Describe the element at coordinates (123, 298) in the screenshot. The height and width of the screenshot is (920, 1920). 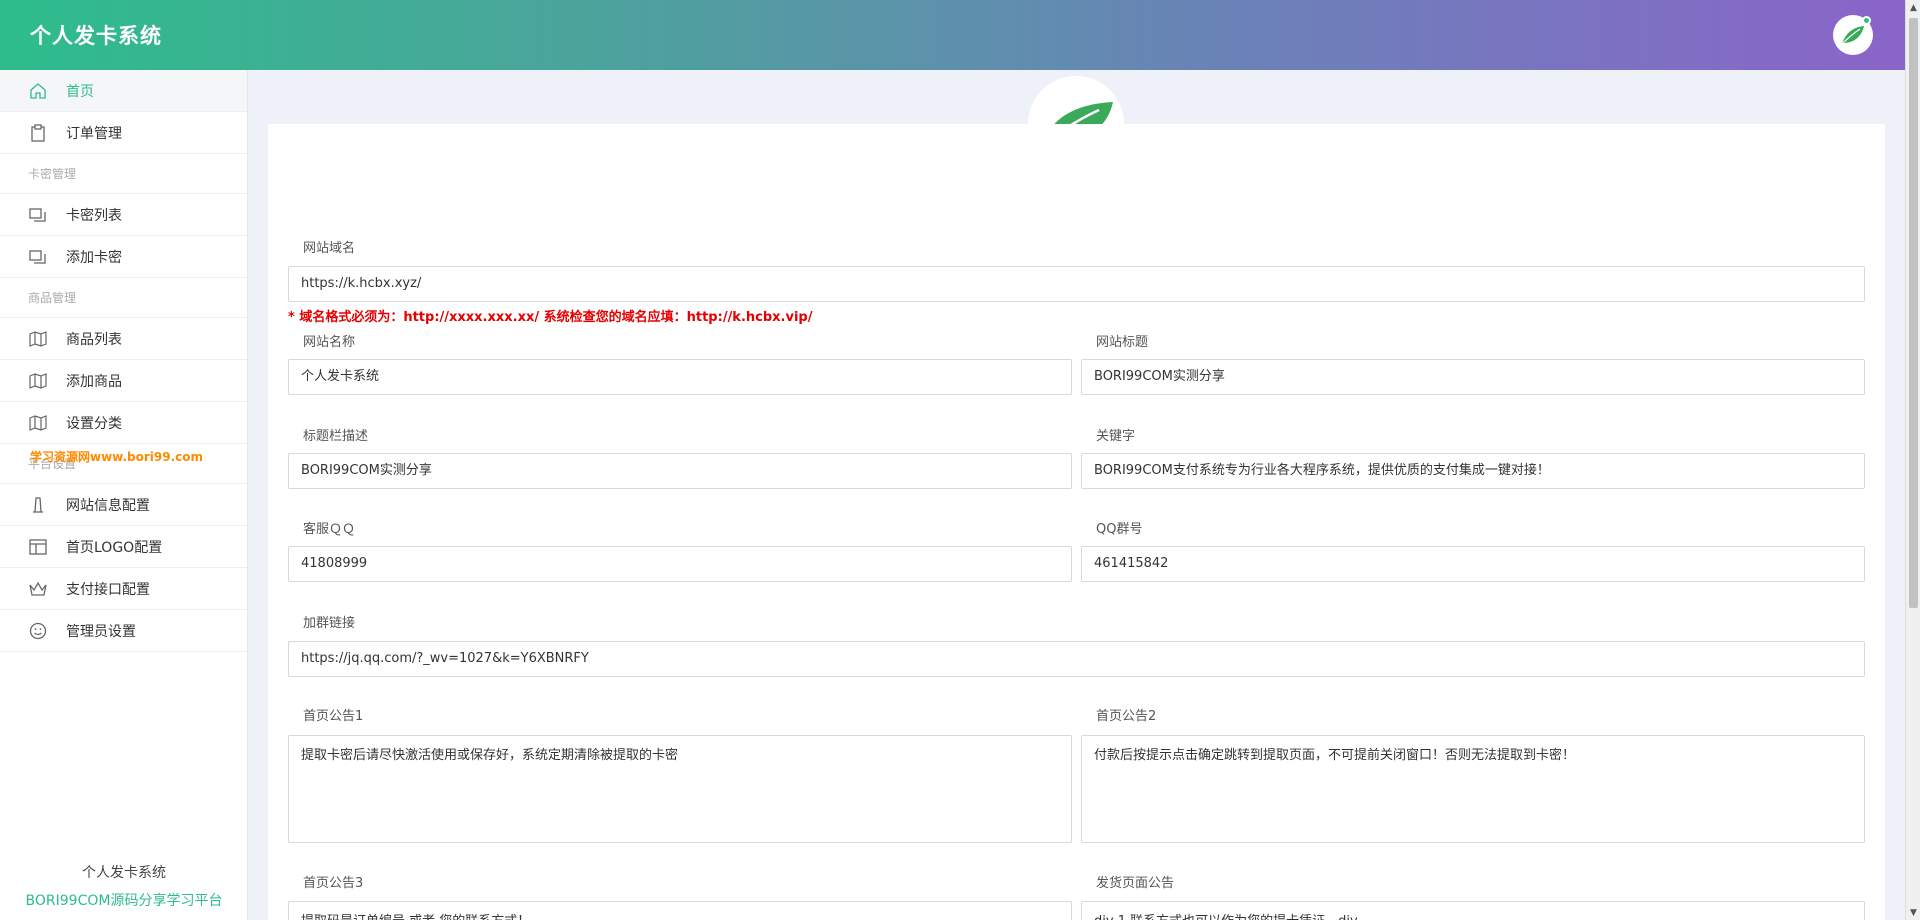
I see `sidebar-group-products: 商品管理` at that location.